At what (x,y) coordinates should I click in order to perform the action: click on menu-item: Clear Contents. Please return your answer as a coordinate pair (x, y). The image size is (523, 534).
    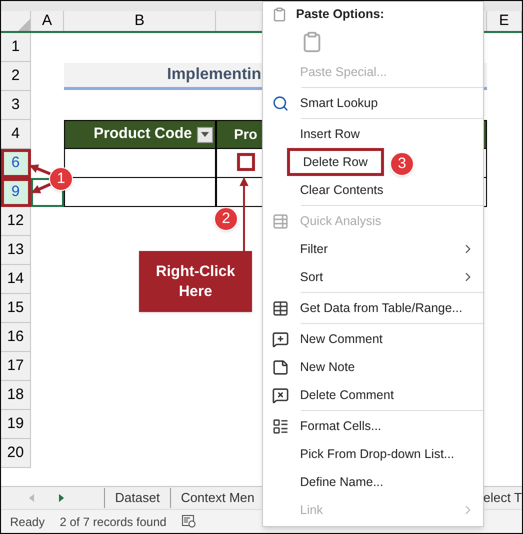
    Looking at the image, I should click on (329, 190).